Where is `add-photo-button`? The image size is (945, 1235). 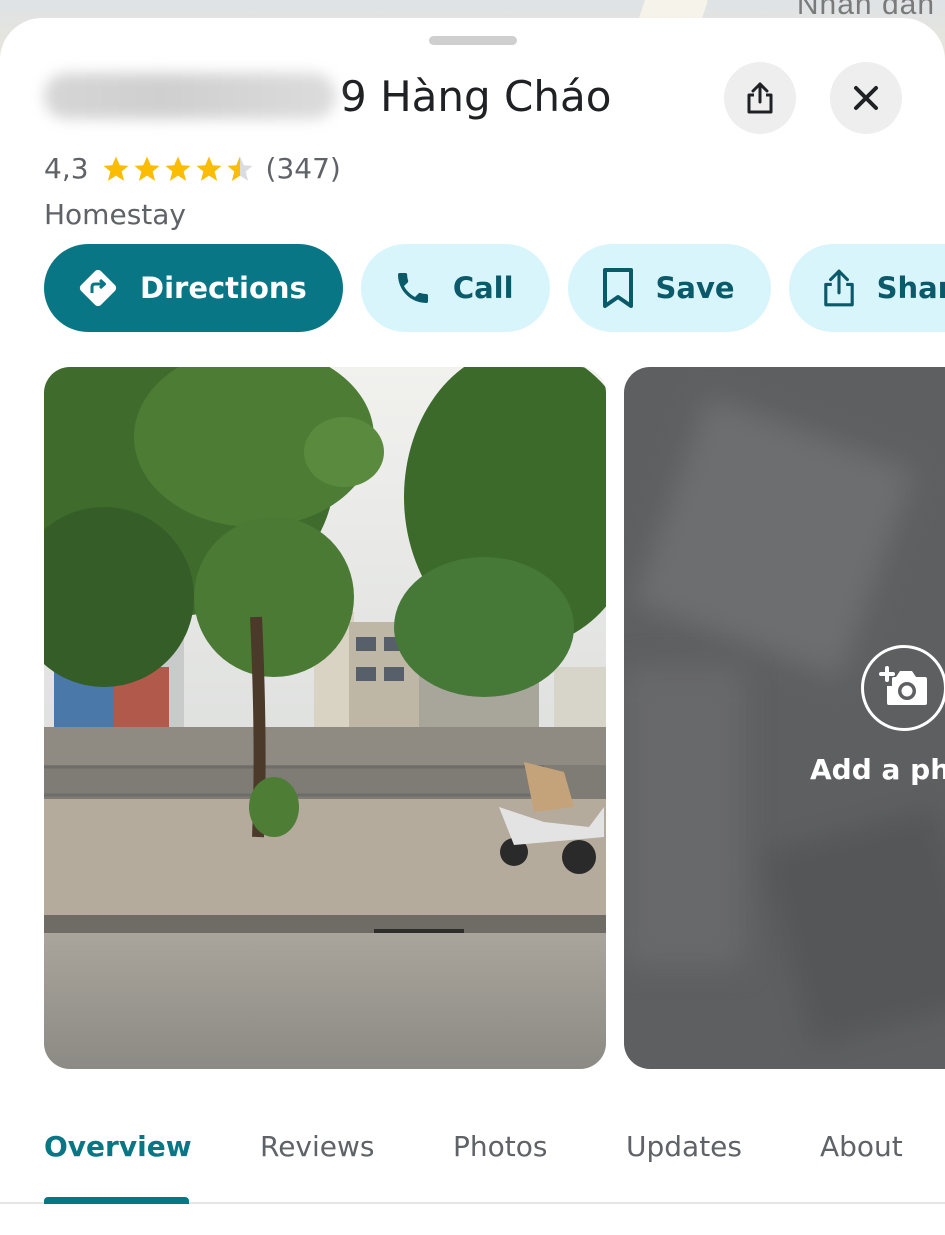 add-photo-button is located at coordinates (903, 688).